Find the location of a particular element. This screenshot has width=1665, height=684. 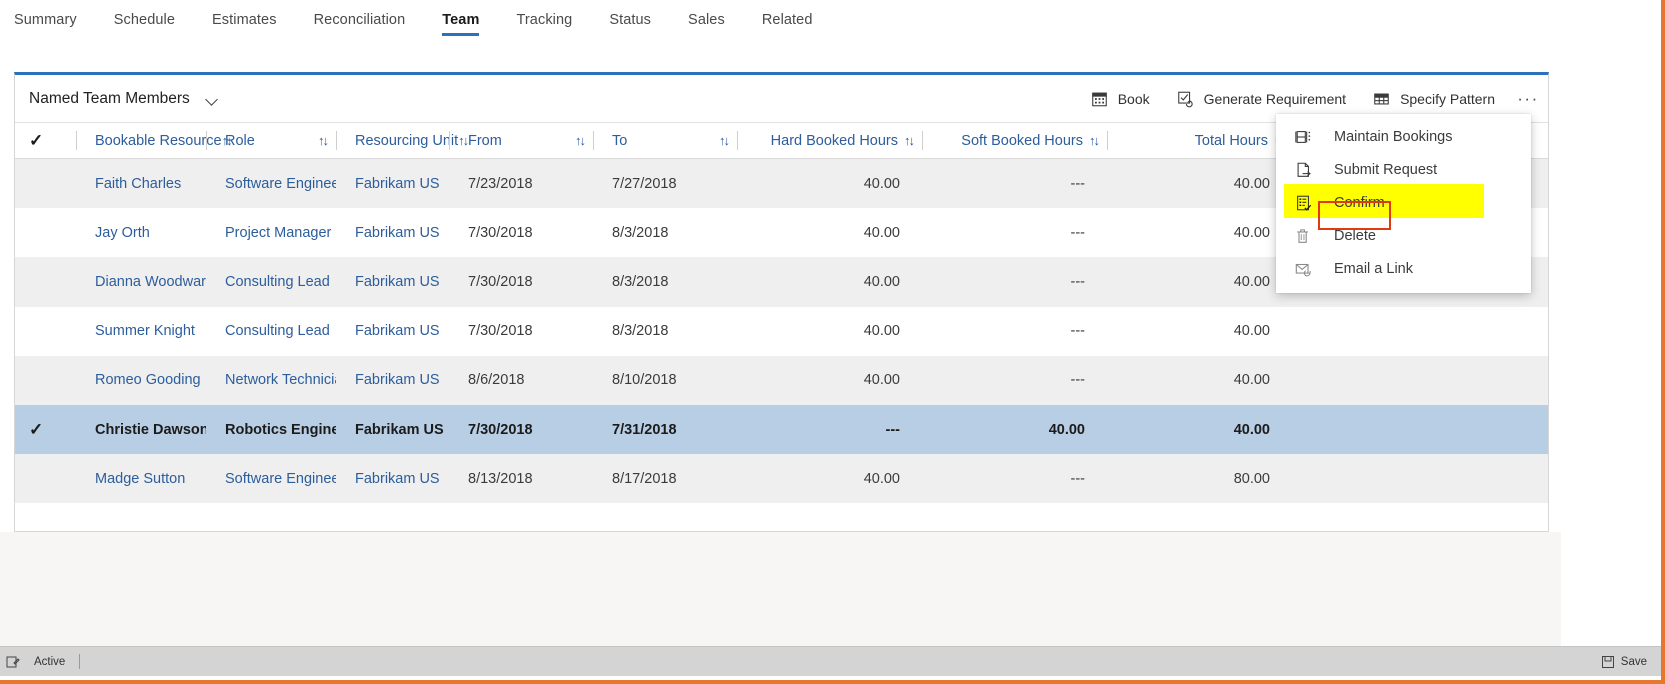

status-bar-left: Active is located at coordinates (43, 661).